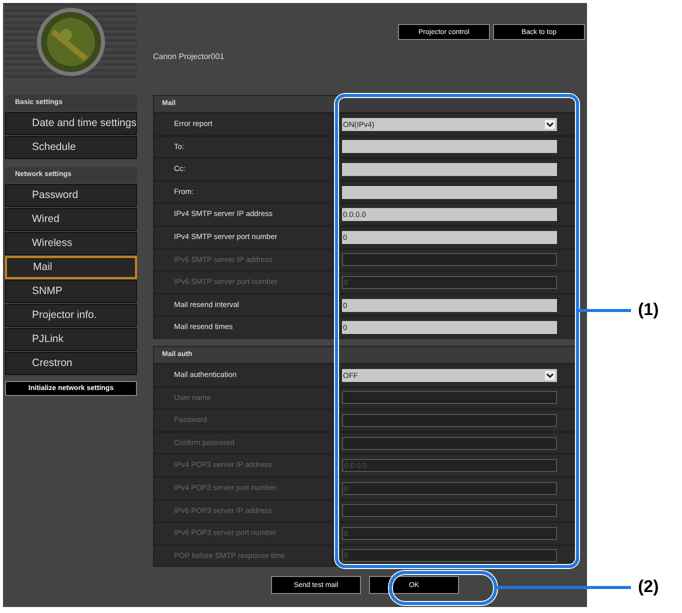 The width and height of the screenshot is (682, 613). What do you see at coordinates (71, 123) in the screenshot?
I see `sidebar-item: Date and time settings` at bounding box center [71, 123].